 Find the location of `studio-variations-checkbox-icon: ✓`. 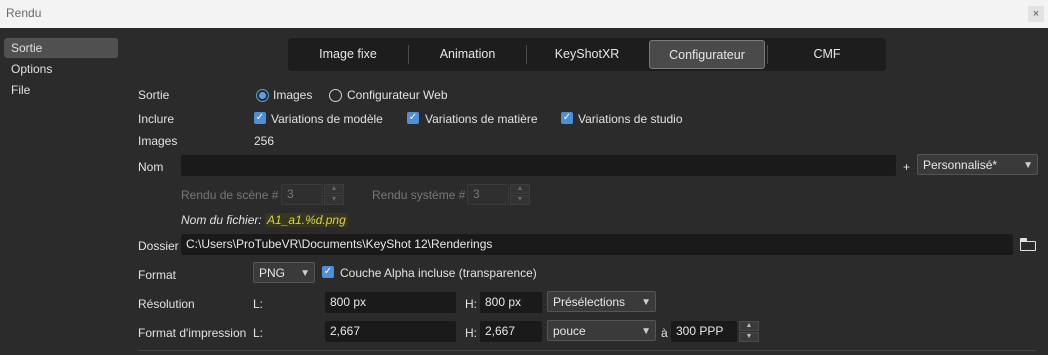

studio-variations-checkbox-icon: ✓ is located at coordinates (567, 118).